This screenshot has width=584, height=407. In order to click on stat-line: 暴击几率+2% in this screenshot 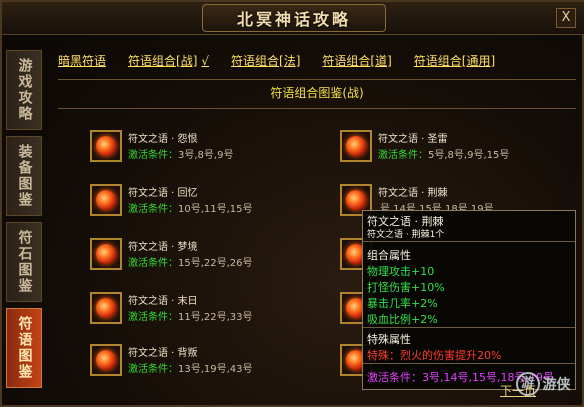, I will do `click(402, 303)`.